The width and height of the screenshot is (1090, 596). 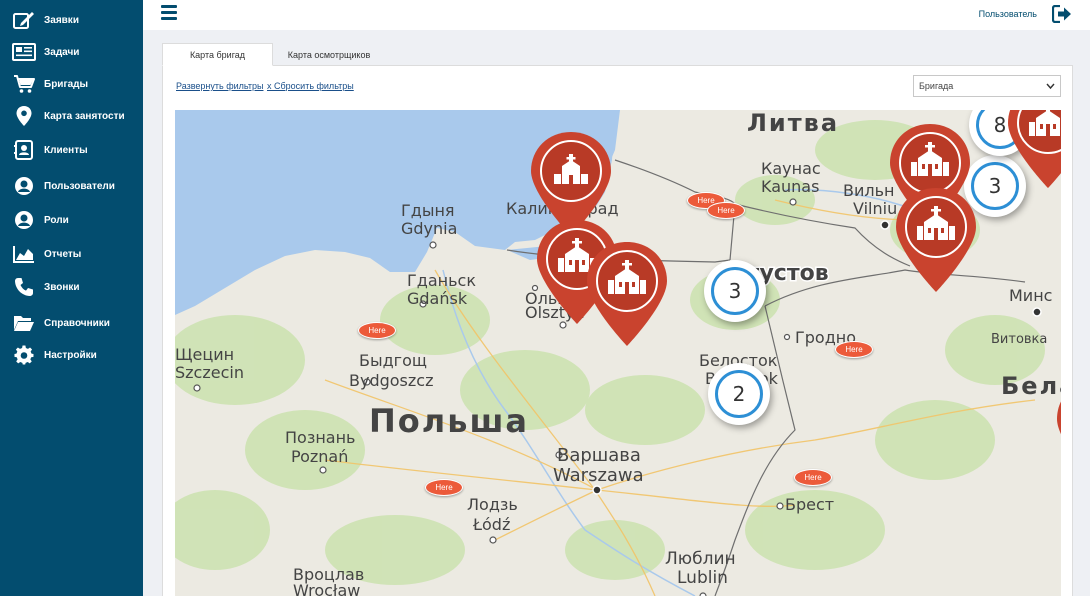 What do you see at coordinates (84, 116) in the screenshot?
I see `sidebar-item-label: Карта занятости` at bounding box center [84, 116].